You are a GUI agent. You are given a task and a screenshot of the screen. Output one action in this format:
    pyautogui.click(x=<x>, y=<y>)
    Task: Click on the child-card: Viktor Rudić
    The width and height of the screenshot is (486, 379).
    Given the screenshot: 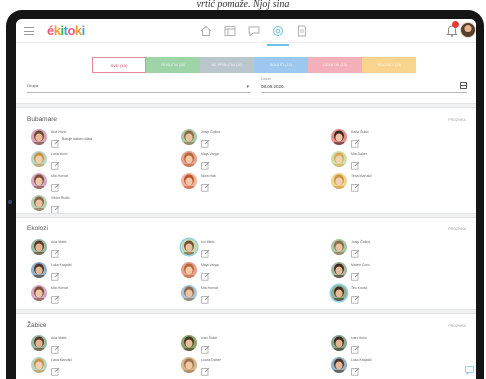 What is the action you would take?
    pyautogui.click(x=96, y=204)
    